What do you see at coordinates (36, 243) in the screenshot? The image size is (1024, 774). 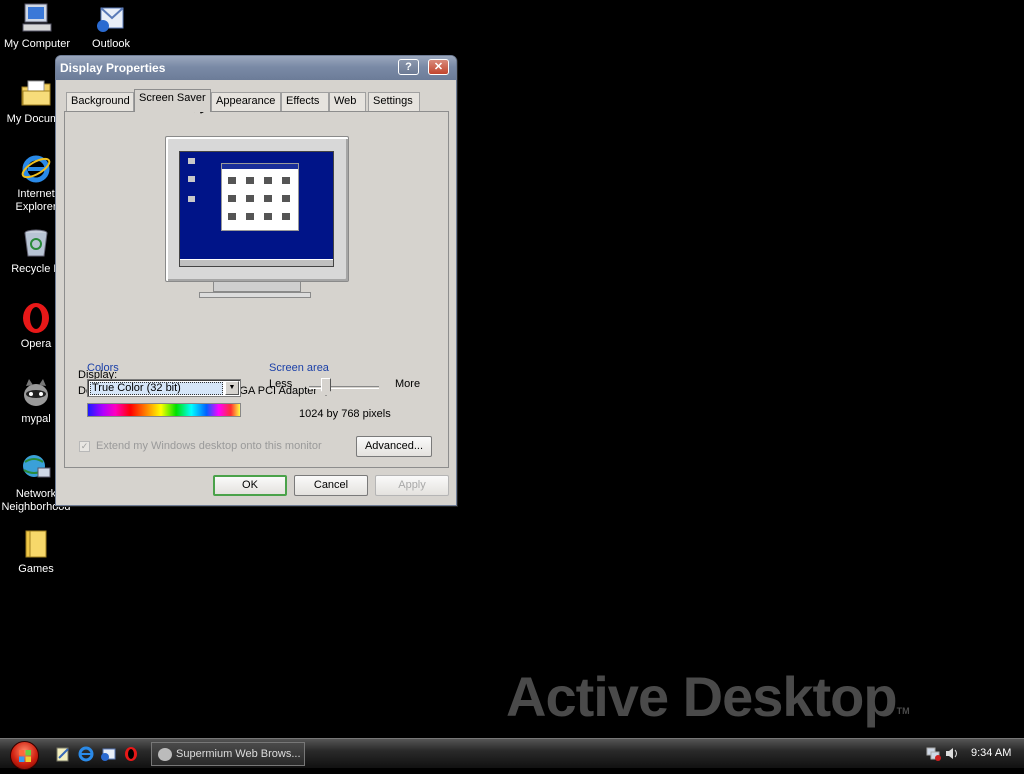 I see `recycle-bin-icon` at bounding box center [36, 243].